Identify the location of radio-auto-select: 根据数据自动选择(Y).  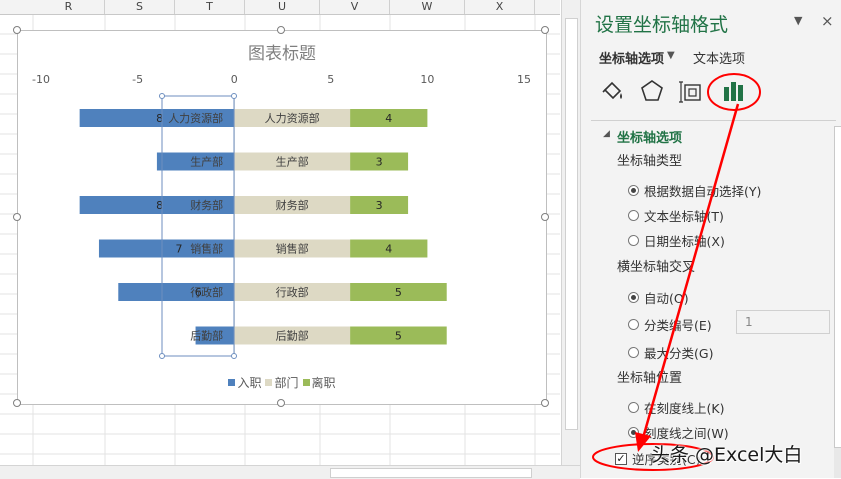
(694, 190).